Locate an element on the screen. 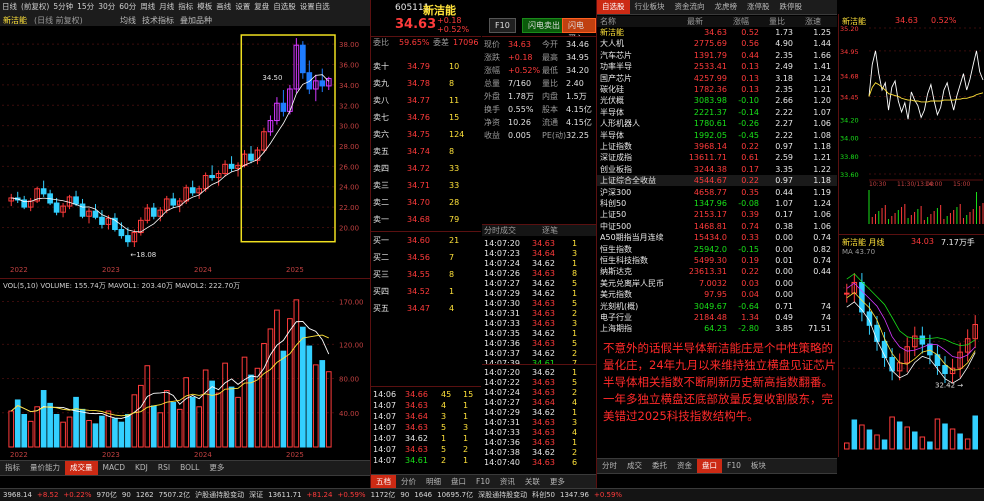  mid-tab-2: 明细 is located at coordinates (433, 482).